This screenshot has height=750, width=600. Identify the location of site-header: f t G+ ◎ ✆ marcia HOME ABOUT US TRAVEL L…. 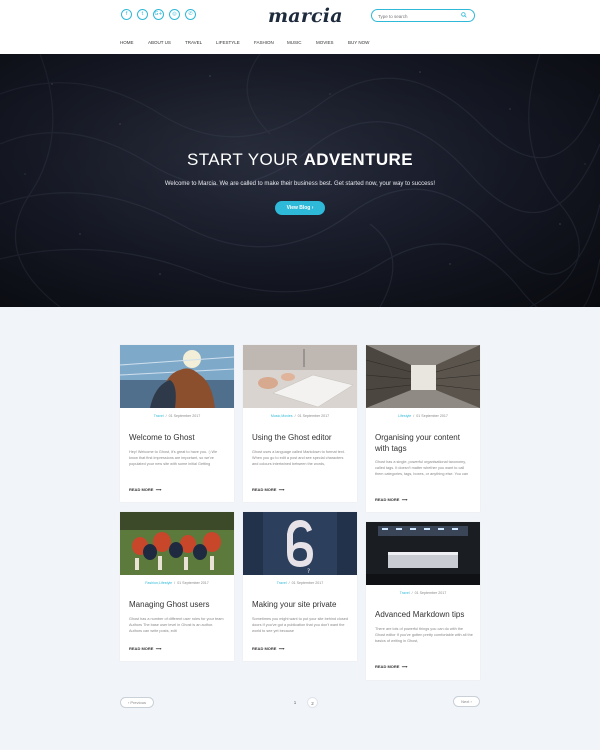
(300, 27).